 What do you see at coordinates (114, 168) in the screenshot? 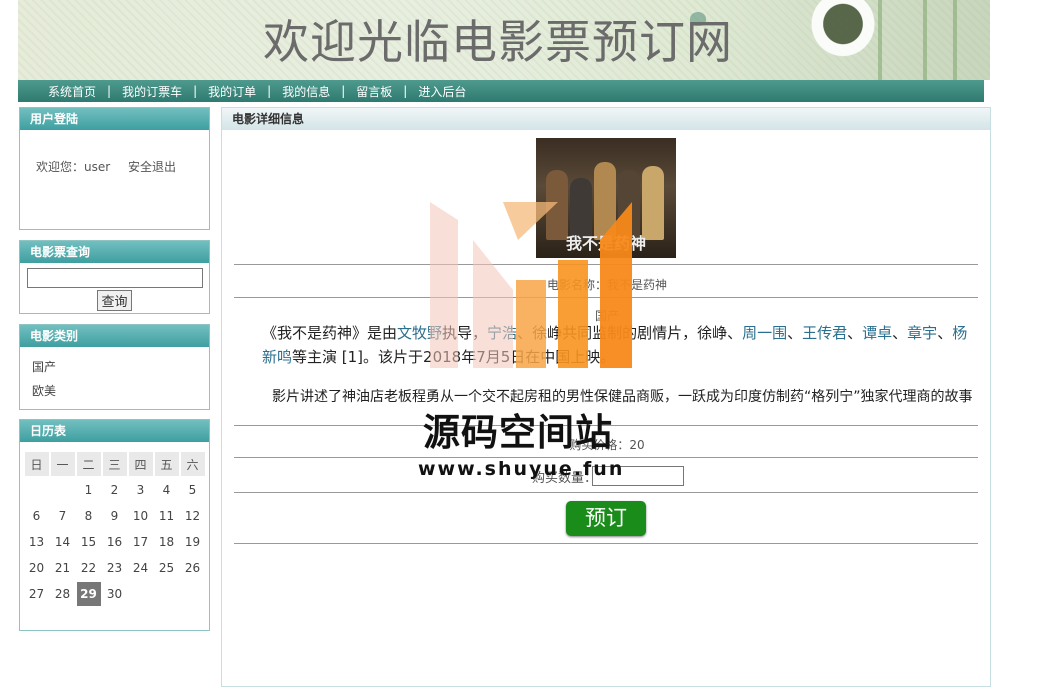
I see `login-panel: 用户登陆 欢迎您：user 安全退出` at bounding box center [114, 168].